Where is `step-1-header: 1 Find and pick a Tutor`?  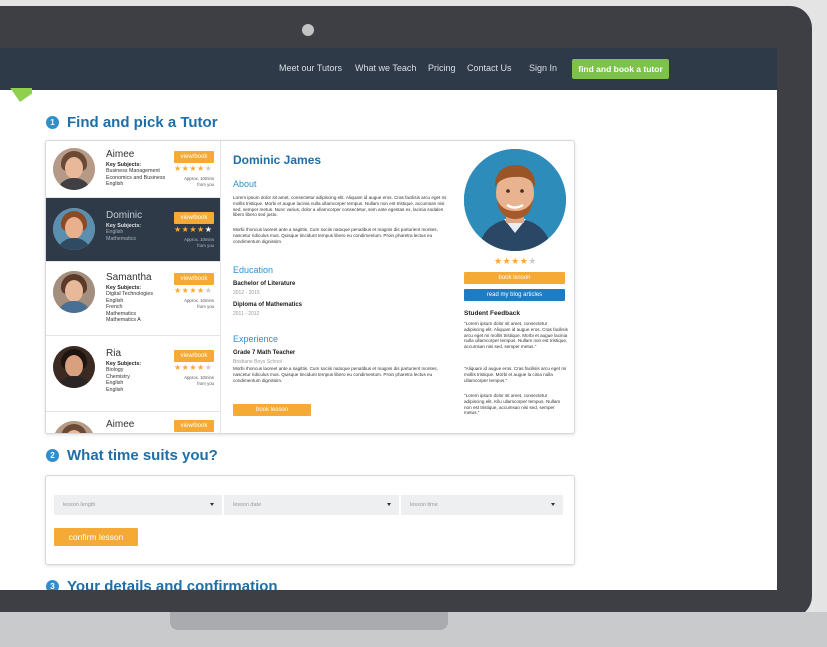 step-1-header: 1 Find and pick a Tutor is located at coordinates (132, 122).